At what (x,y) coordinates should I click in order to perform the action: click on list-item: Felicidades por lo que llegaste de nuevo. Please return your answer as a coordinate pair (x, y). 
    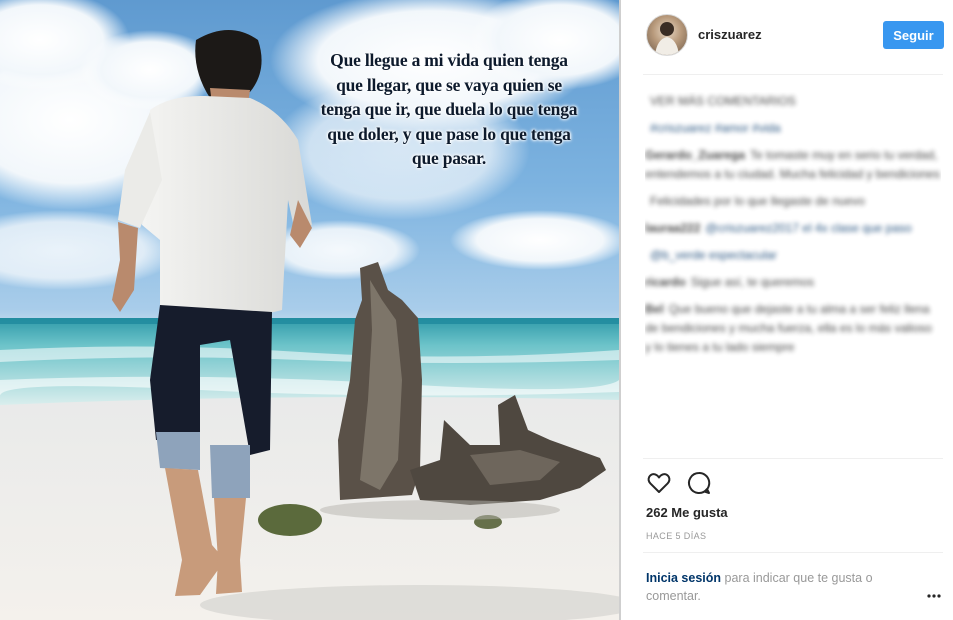
    Looking at the image, I should click on (757, 201).